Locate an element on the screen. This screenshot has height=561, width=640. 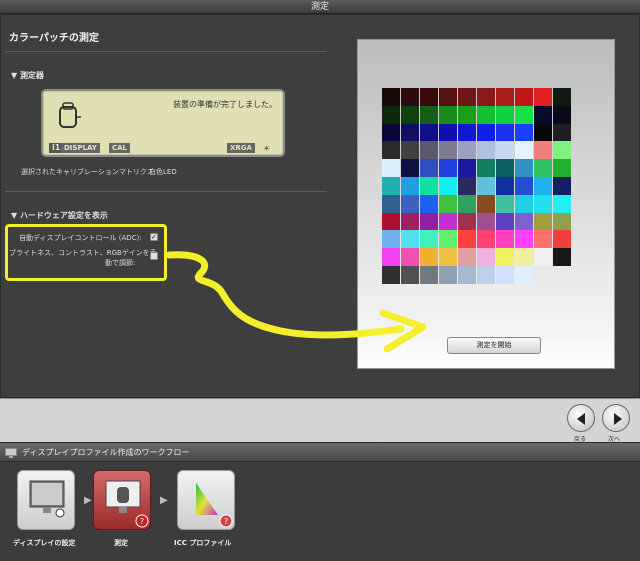
next-arrow-icon is located at coordinates (618, 419).